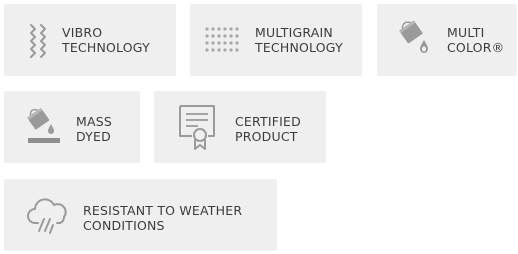 Image resolution: width=518 pixels, height=254 pixels. I want to click on badge-label-line1: VIBRO, so click(82, 32).